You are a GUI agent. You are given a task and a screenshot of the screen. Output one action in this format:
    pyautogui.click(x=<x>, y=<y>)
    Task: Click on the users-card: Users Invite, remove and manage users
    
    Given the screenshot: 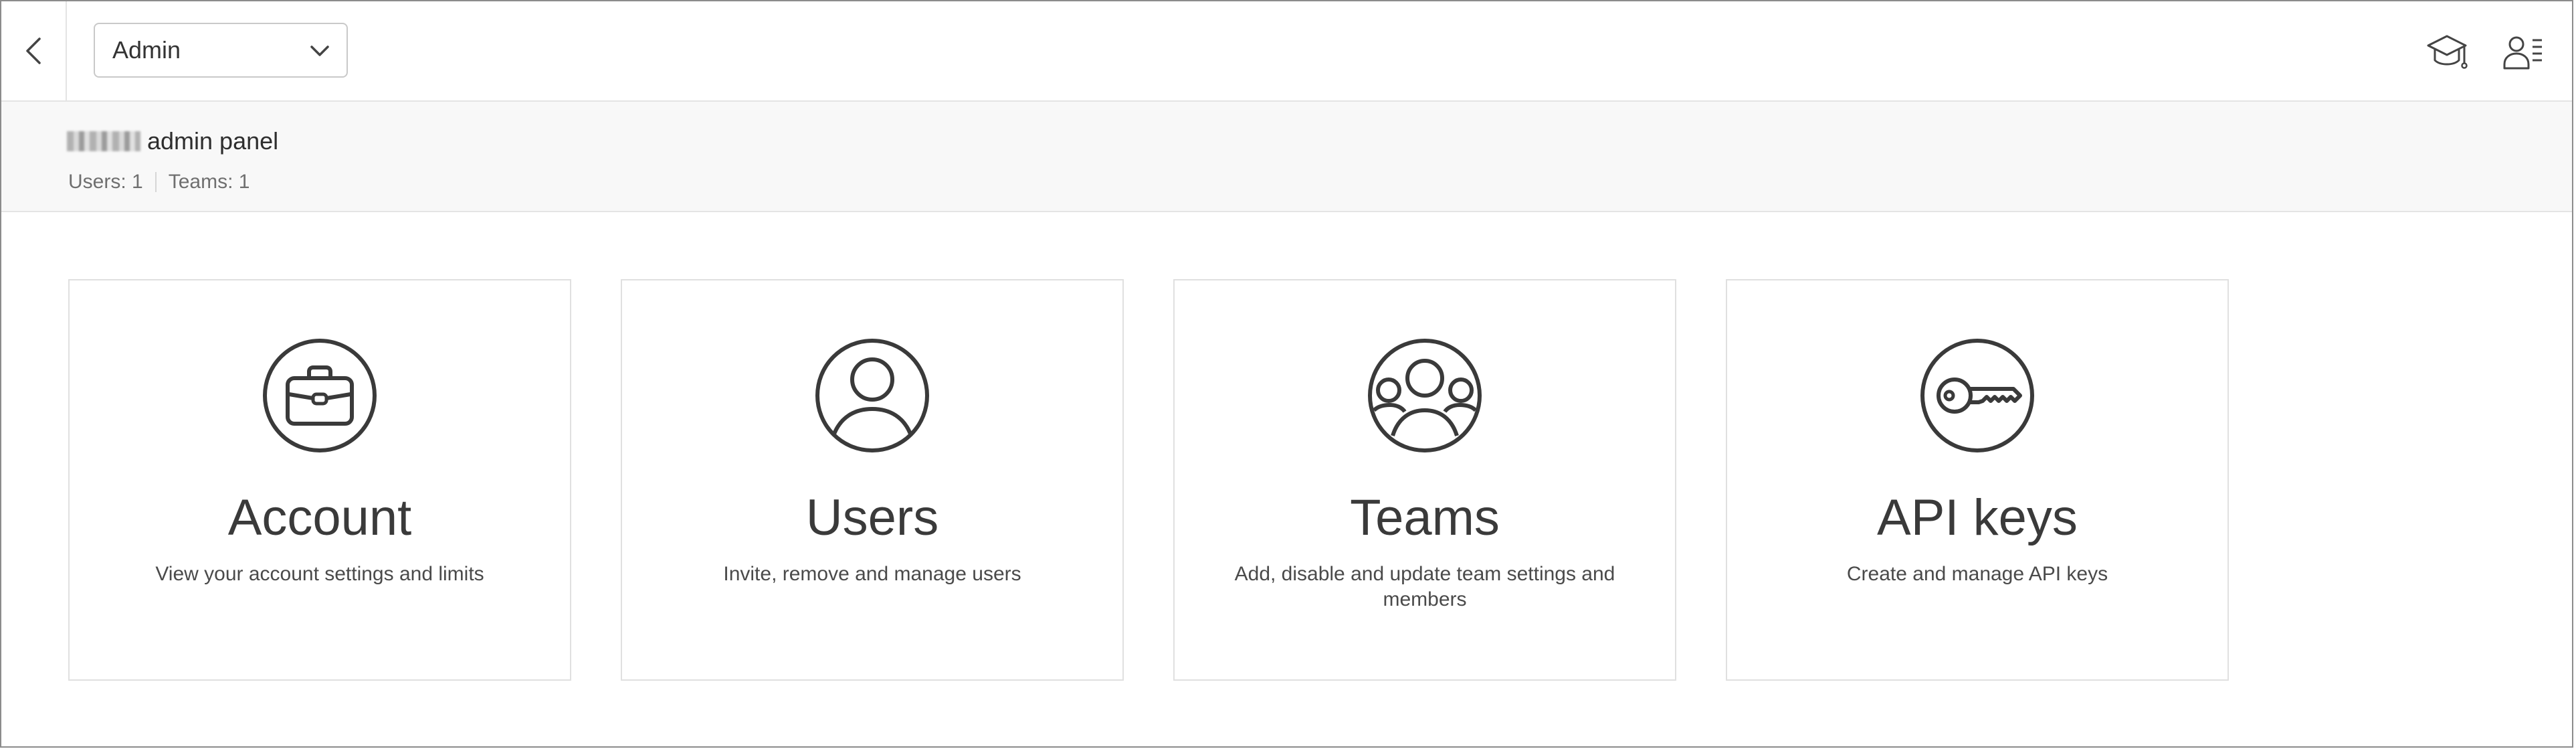 What is the action you would take?
    pyautogui.click(x=872, y=480)
    